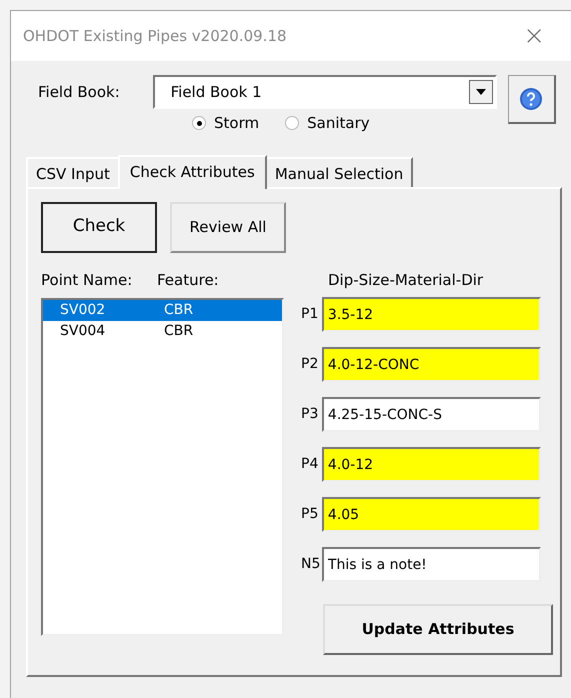 The width and height of the screenshot is (571, 698). I want to click on field-label: P5, so click(310, 514).